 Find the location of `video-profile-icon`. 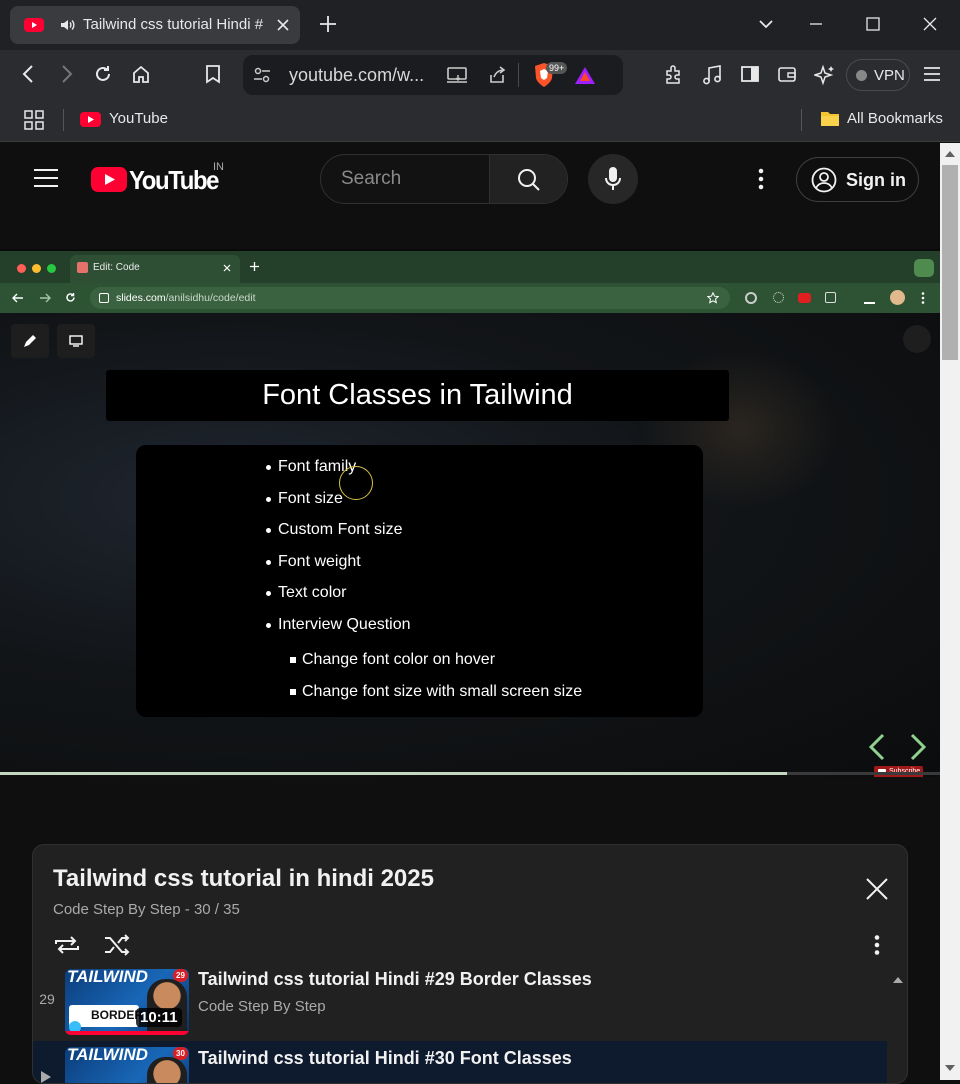

video-profile-icon is located at coordinates (897, 297).